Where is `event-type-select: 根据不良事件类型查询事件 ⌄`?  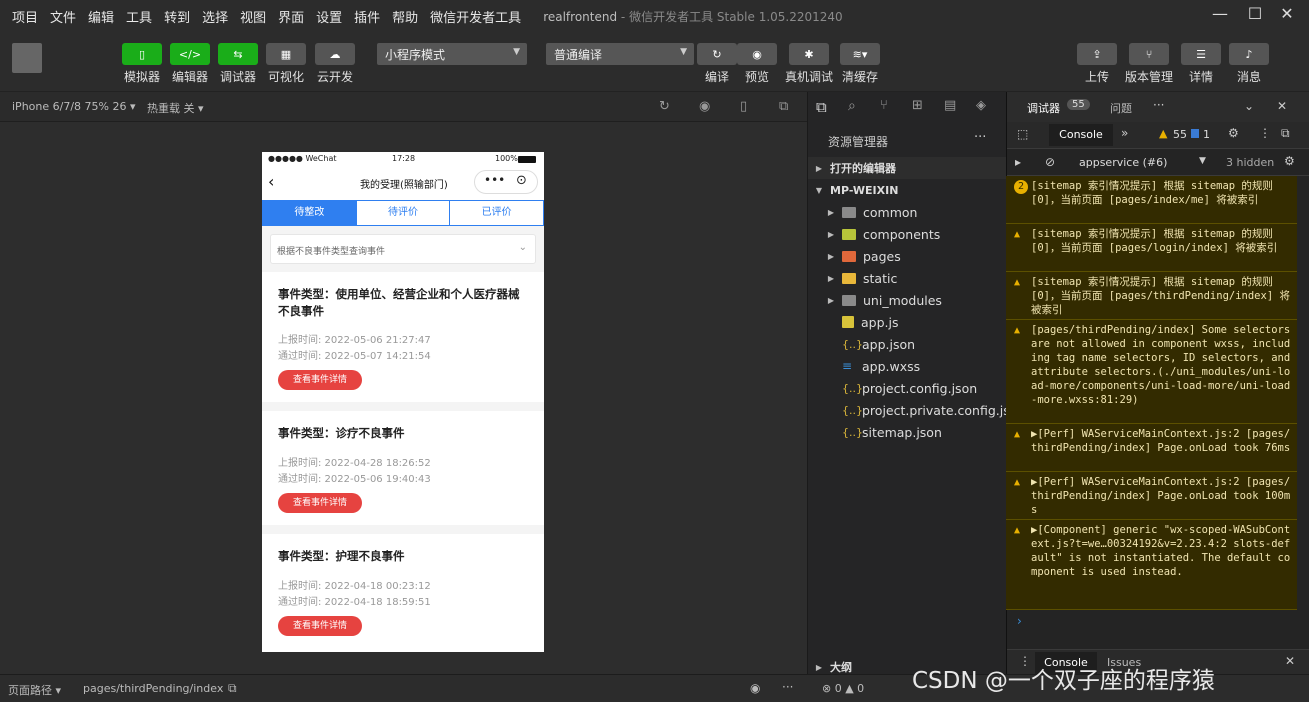 event-type-select: 根据不良事件类型查询事件 ⌄ is located at coordinates (403, 249).